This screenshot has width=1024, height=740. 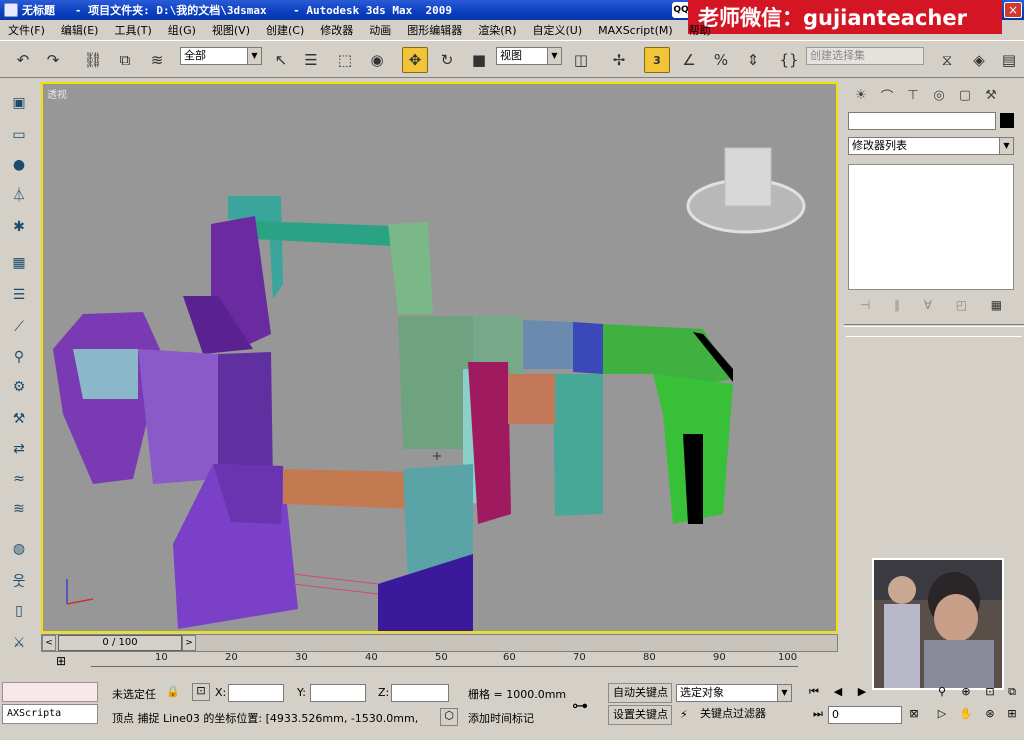 What do you see at coordinates (721, 60) in the screenshot?
I see `percent-snap-icon: %` at bounding box center [721, 60].